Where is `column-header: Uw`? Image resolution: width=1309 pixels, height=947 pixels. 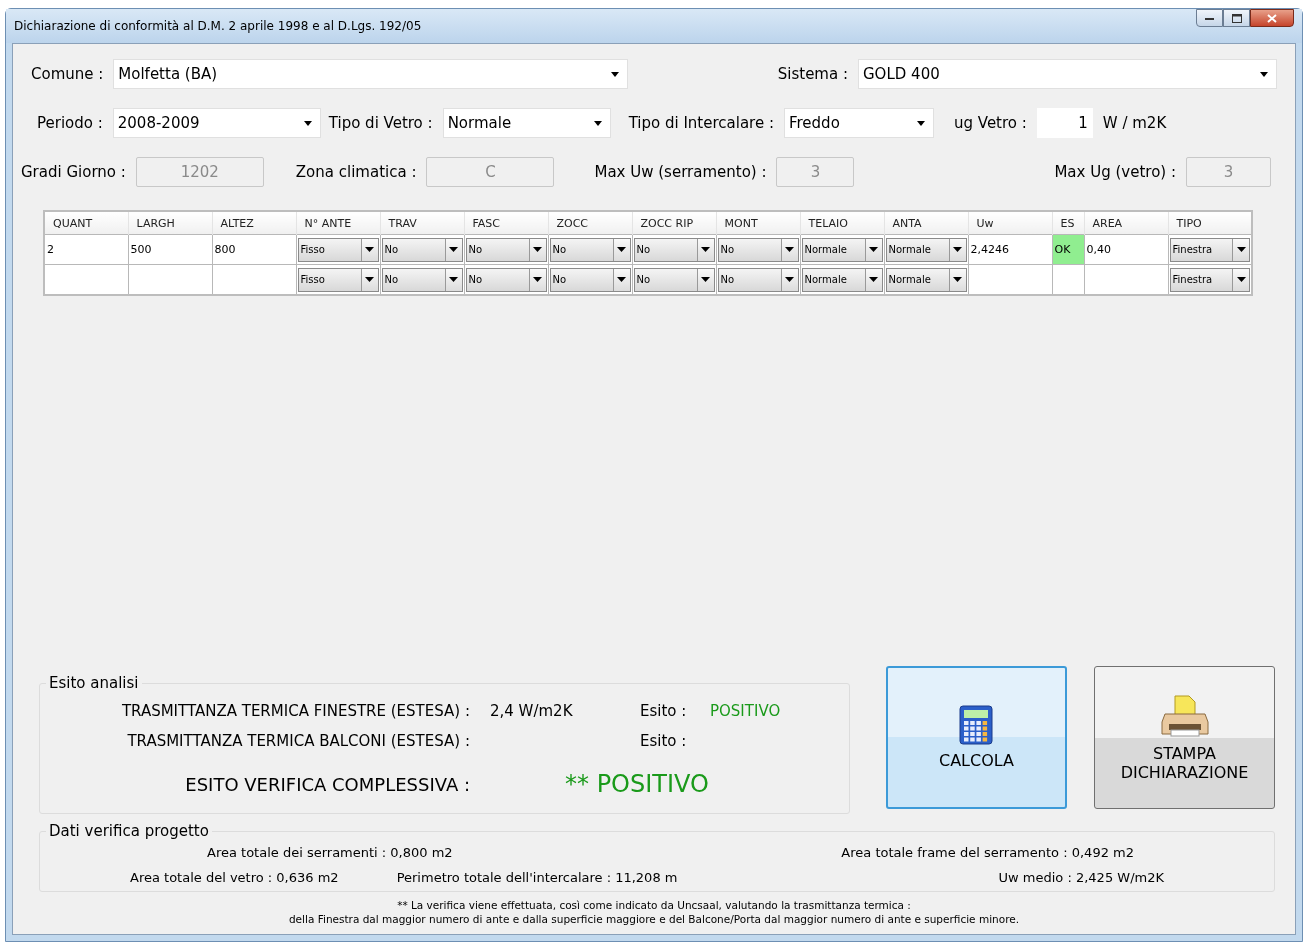 column-header: Uw is located at coordinates (1010, 223).